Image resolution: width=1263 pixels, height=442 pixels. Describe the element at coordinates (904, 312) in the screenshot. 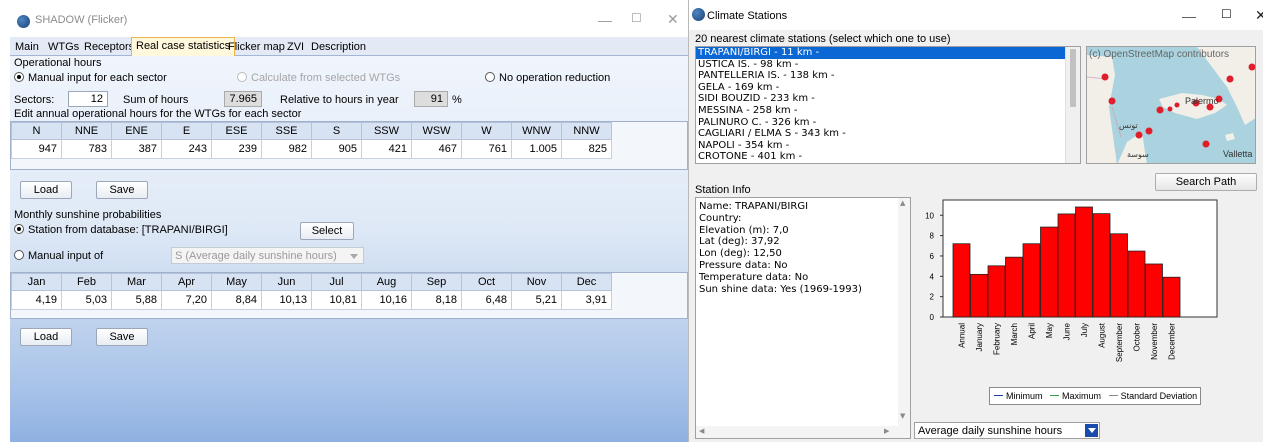

I see `info-vertical-scrollbar: ▲ ▼` at that location.